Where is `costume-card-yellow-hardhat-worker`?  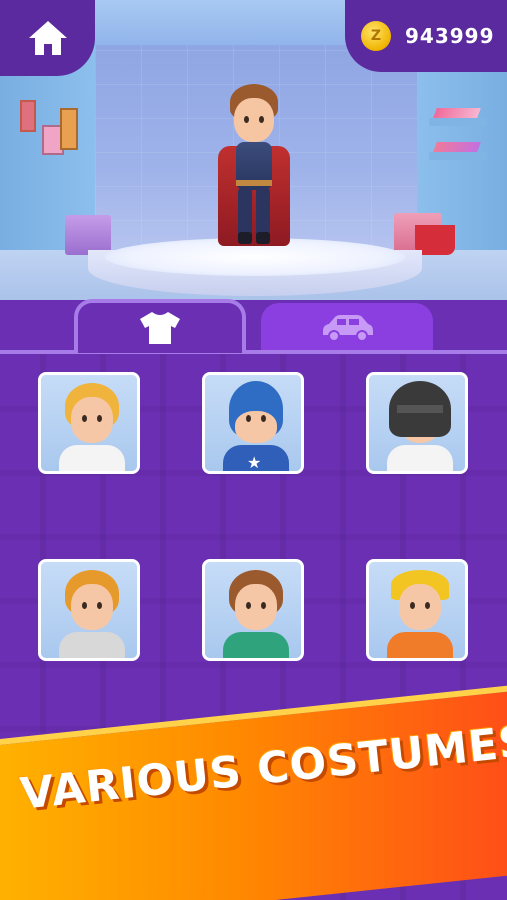 costume-card-yellow-hardhat-worker is located at coordinates (417, 610).